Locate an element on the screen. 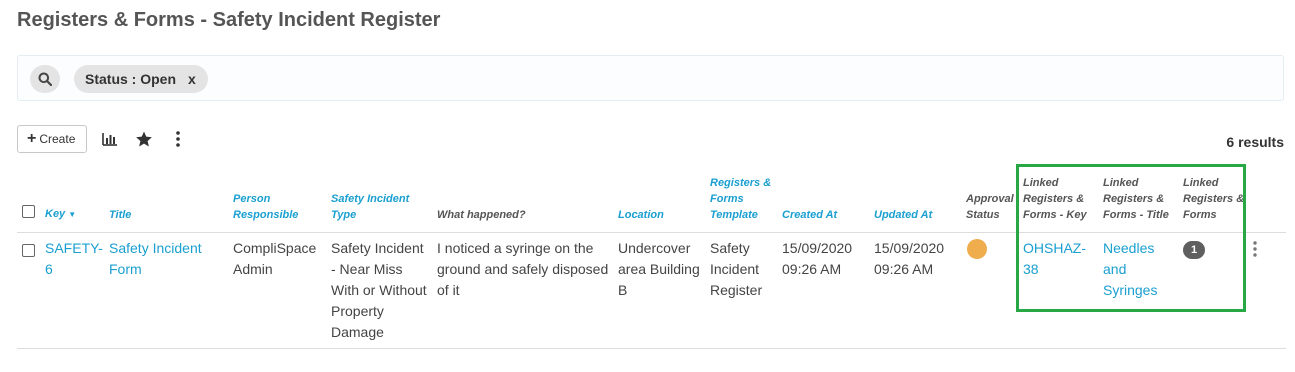 The width and height of the screenshot is (1295, 372). row-actions-icon is located at coordinates (1267, 250).